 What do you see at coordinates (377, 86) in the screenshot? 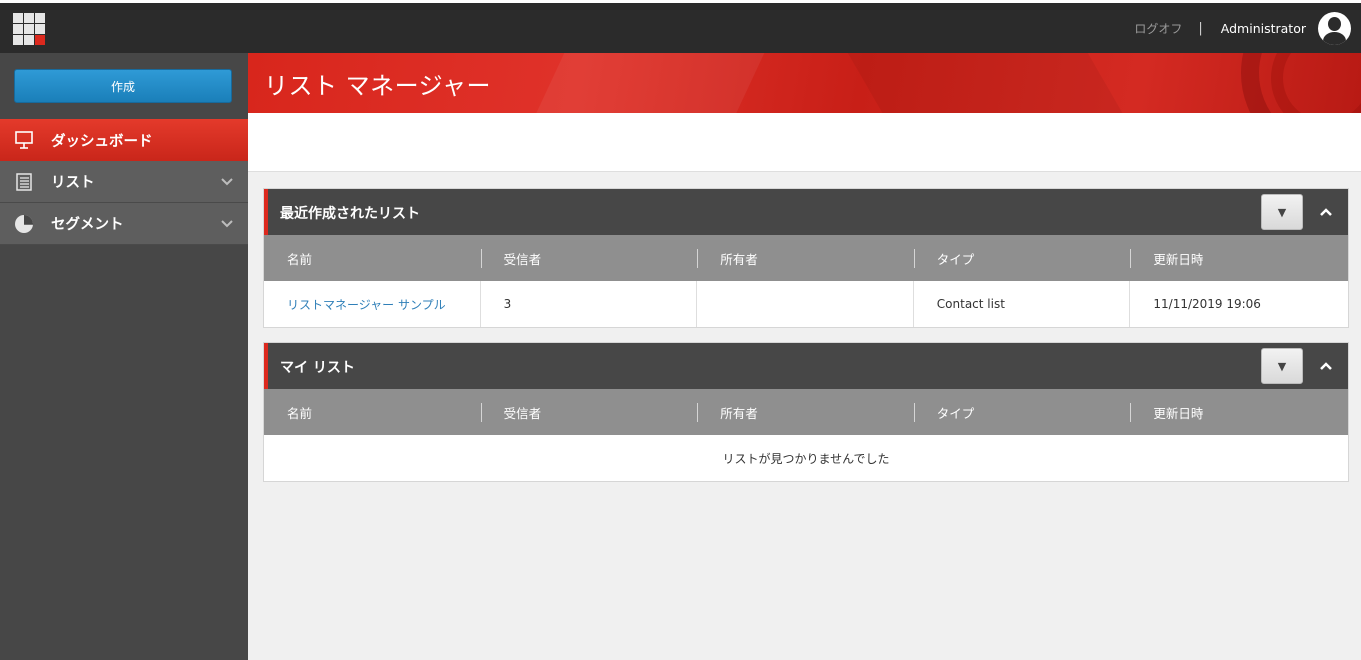
I see `page-title: リスト マネージャー` at bounding box center [377, 86].